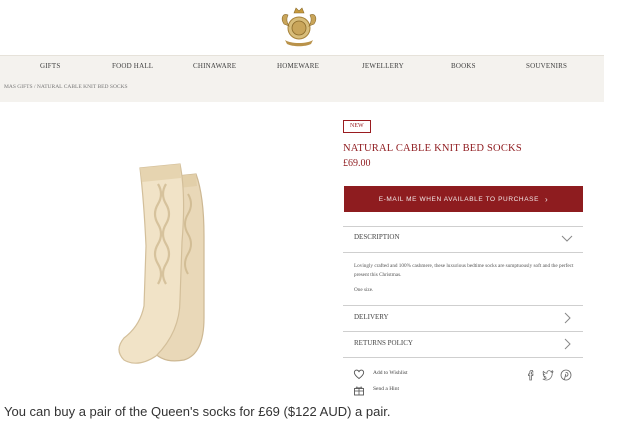 Image resolution: width=622 pixels, height=434 pixels. Describe the element at coordinates (547, 199) in the screenshot. I see `chevron-right-icon: ›` at that location.